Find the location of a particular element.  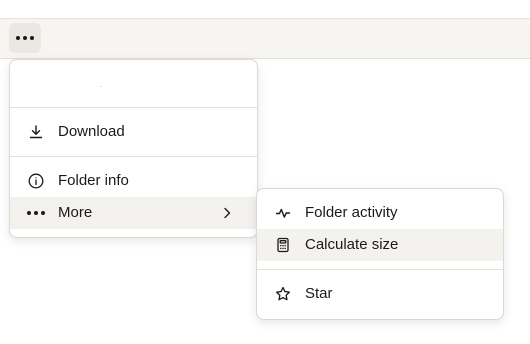

submenu-divider is located at coordinates (380, 269).